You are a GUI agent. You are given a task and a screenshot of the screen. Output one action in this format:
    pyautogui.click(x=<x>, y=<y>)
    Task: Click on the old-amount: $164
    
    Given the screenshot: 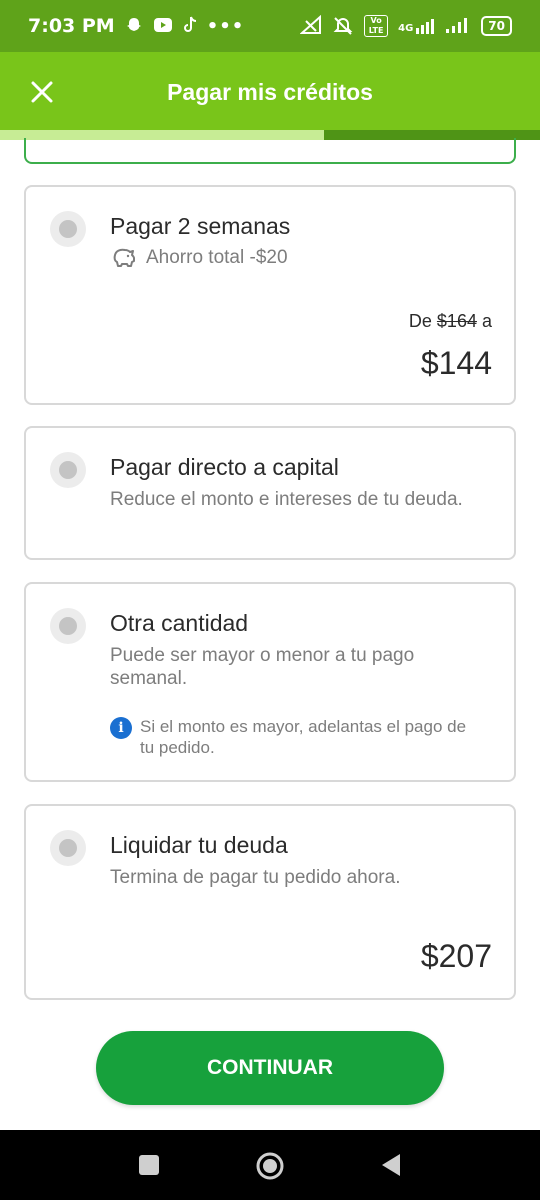 What is the action you would take?
    pyautogui.click(x=456, y=321)
    